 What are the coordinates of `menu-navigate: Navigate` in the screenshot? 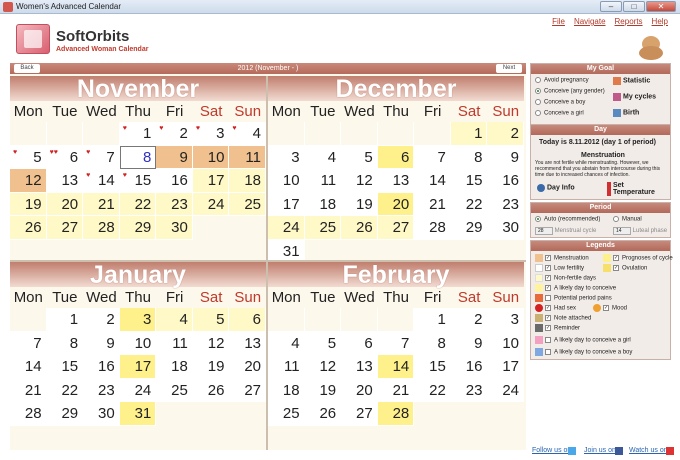 It's located at (590, 21).